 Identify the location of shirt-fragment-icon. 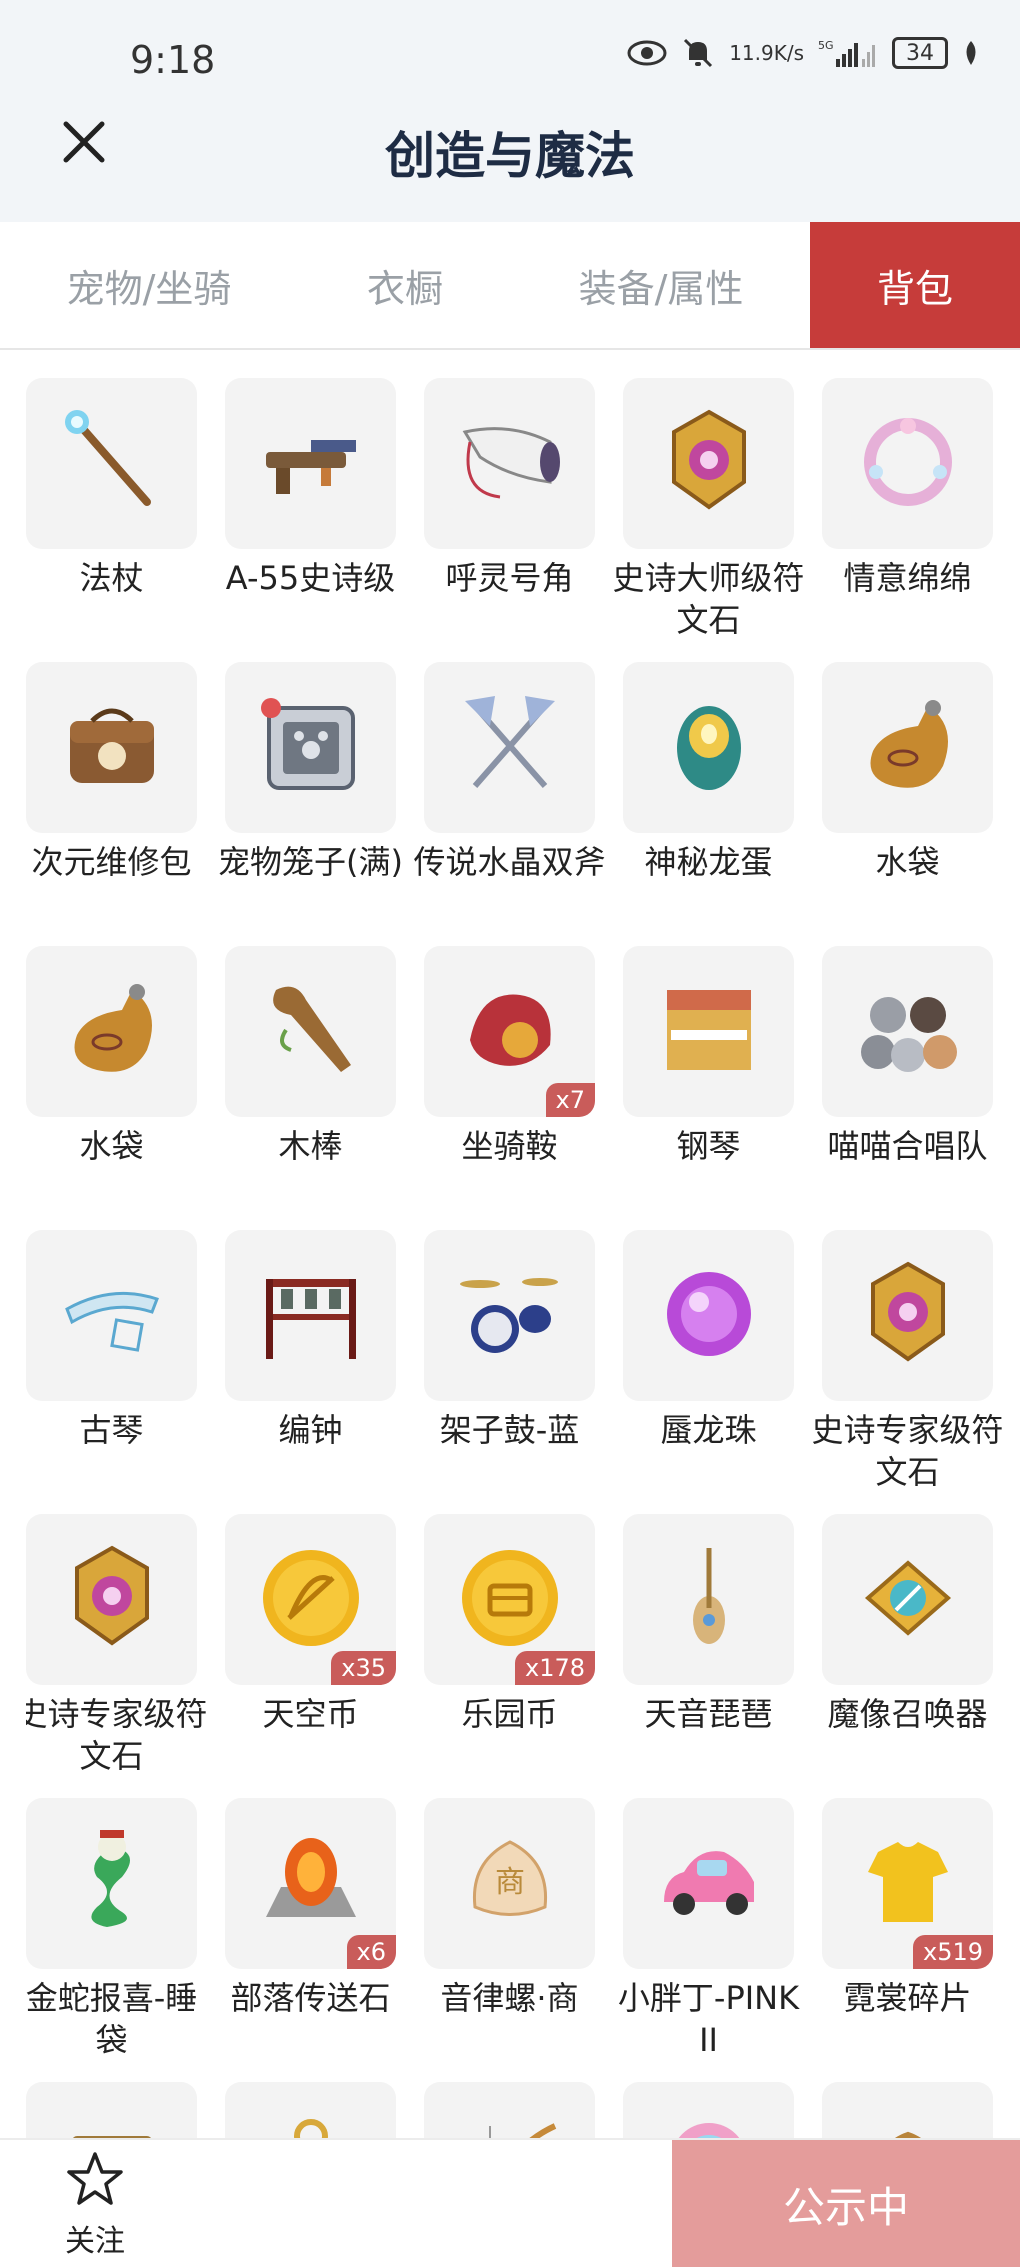
(908, 1884).